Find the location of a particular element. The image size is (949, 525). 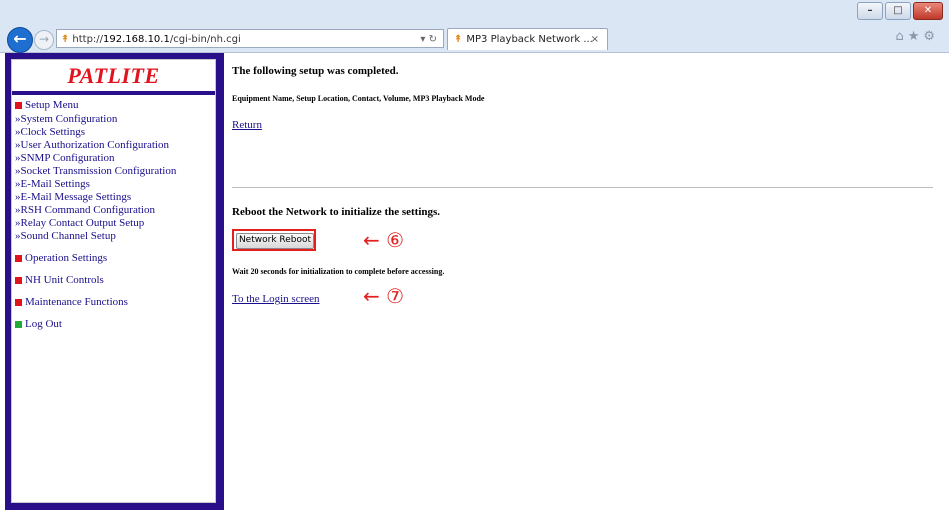

menu-item-user-authorization: »User Authorization Configuration is located at coordinates (115, 145).